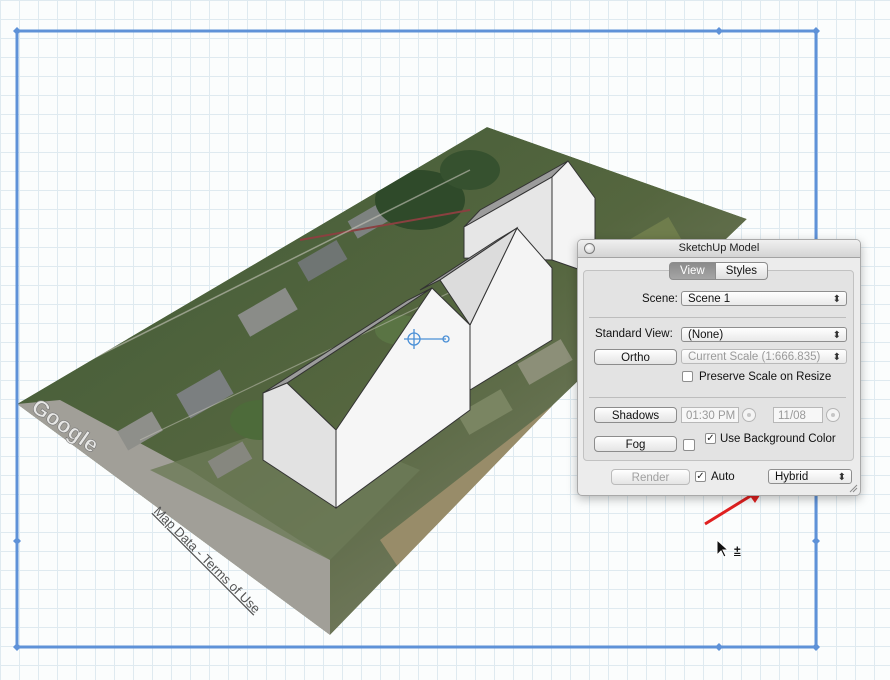 Image resolution: width=890 pixels, height=680 pixels. Describe the element at coordinates (737, 550) in the screenshot. I see `cursor-modifier-icon: ±` at that location.